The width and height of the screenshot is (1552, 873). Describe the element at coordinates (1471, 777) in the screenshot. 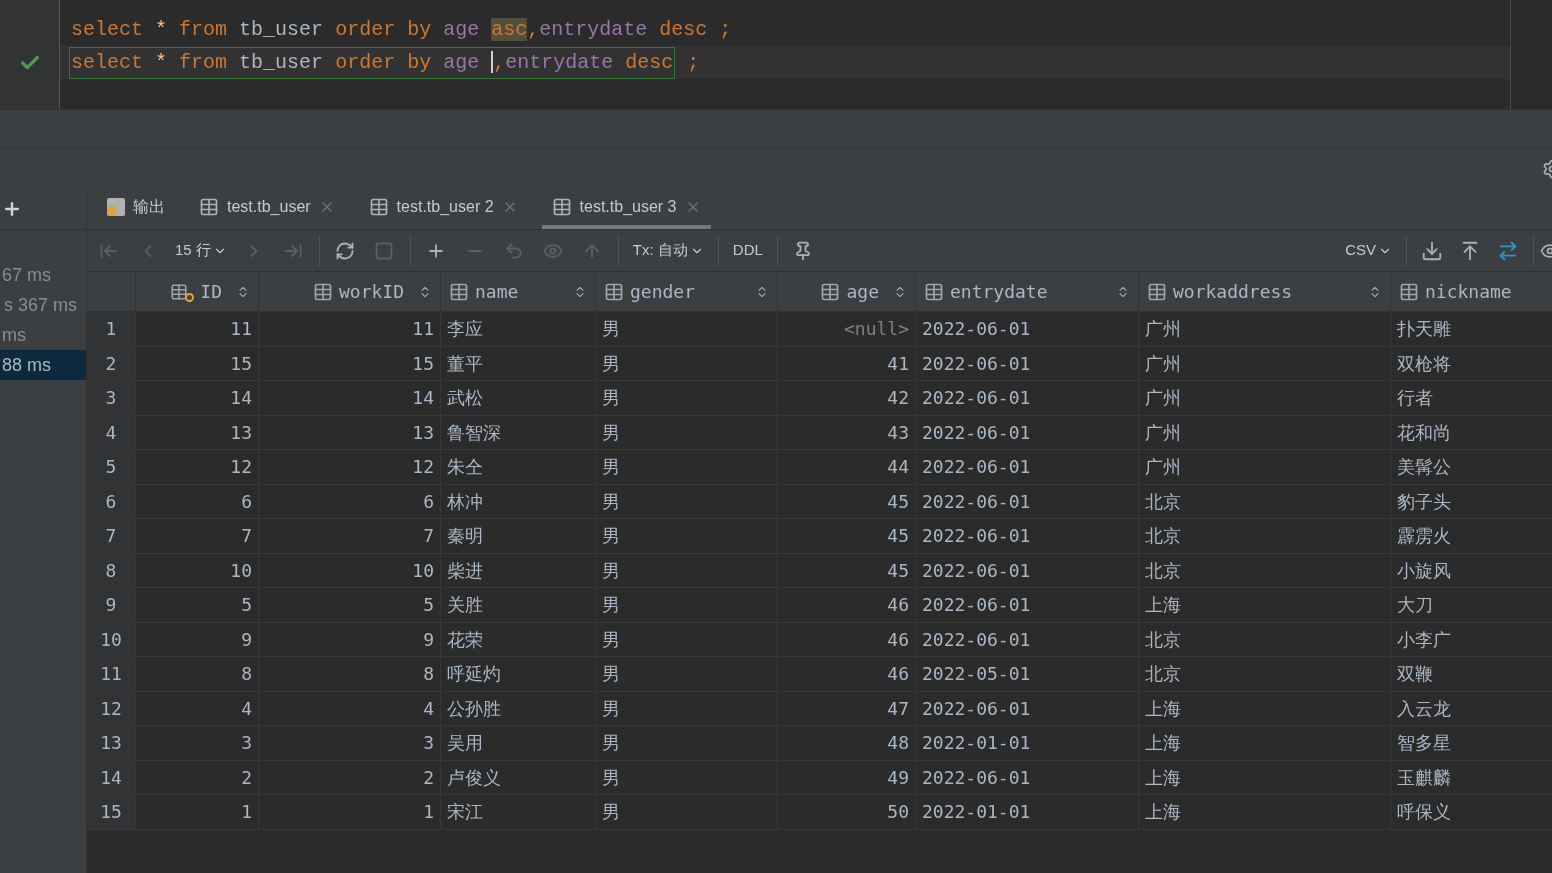

I see `table-cell: 玉麒麟` at that location.